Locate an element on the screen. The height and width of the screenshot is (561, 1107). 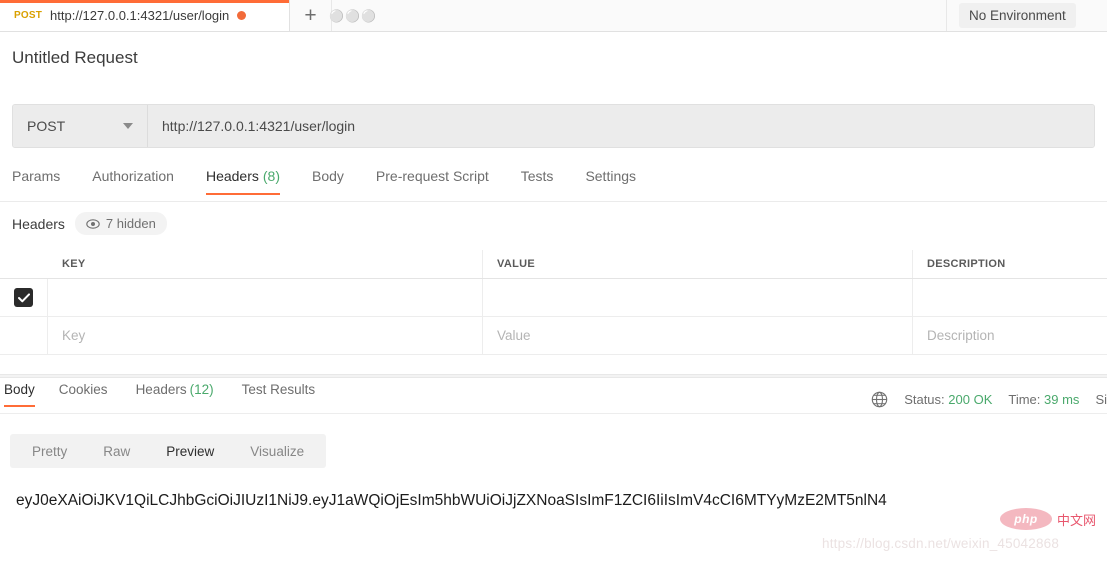
placeholder-checkbox-cell is located at coordinates (24, 335).